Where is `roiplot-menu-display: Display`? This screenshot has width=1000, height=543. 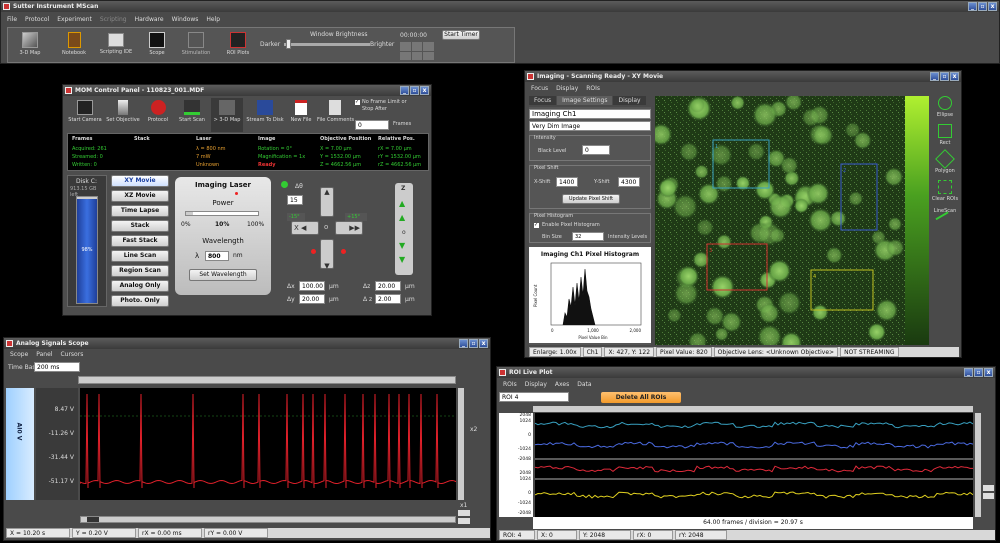 roiplot-menu-display: Display is located at coordinates (536, 384).